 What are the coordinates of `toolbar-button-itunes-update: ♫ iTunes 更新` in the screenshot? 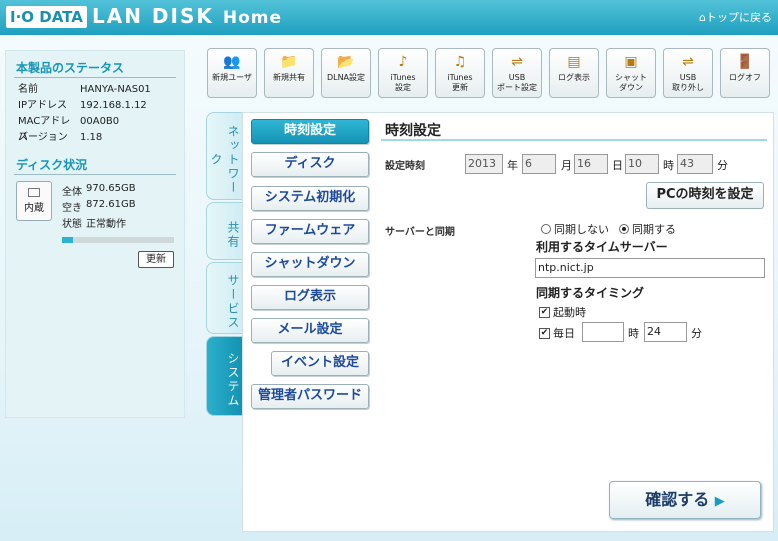 It's located at (460, 73).